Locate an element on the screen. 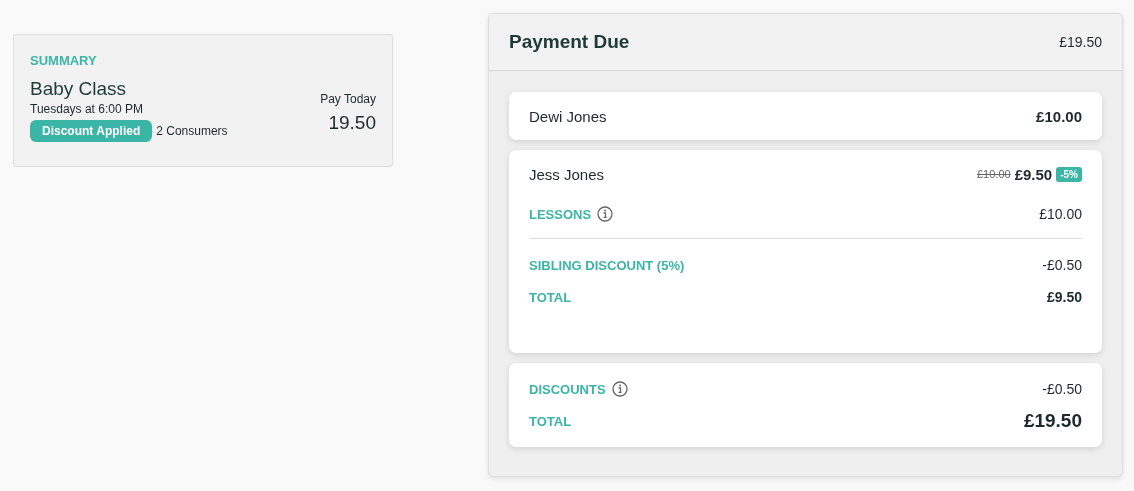 The width and height of the screenshot is (1134, 491). consumer-count: 2 Consumers is located at coordinates (192, 131).